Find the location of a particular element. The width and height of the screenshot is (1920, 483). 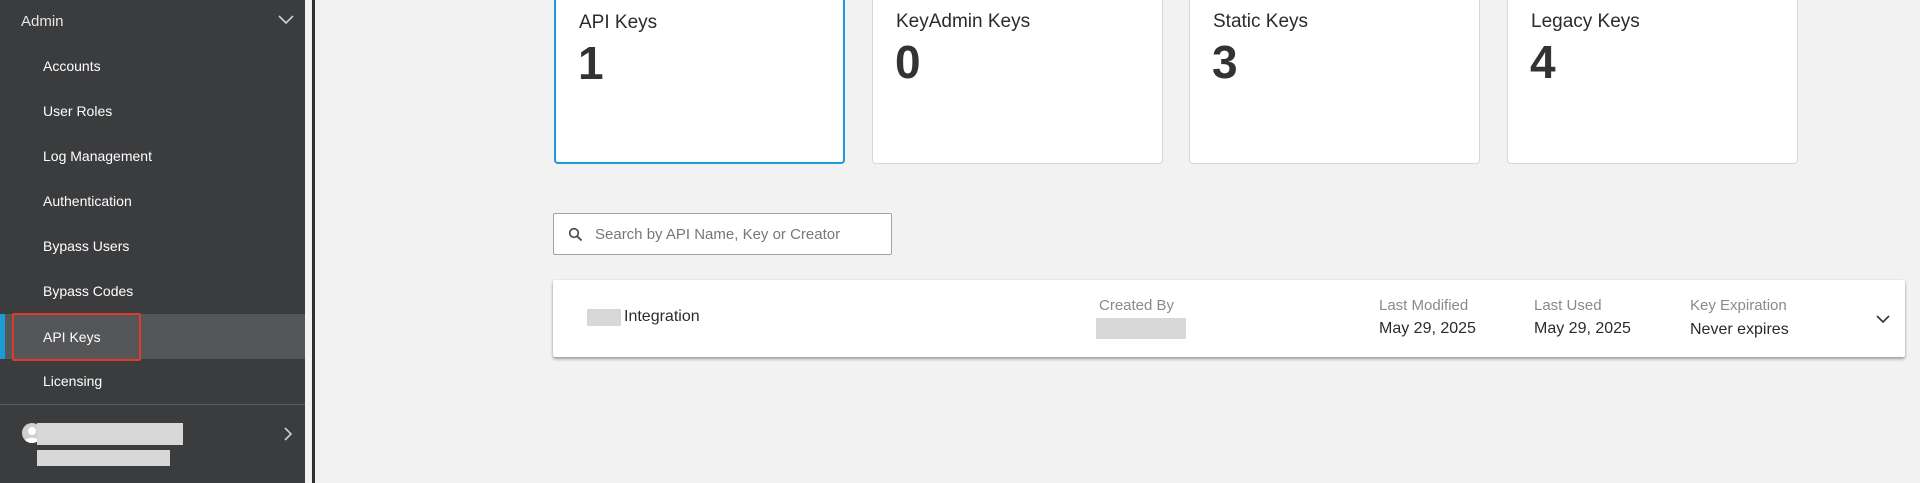

sidebar-item-bypass-codes: Bypass Codes is located at coordinates (157, 290).